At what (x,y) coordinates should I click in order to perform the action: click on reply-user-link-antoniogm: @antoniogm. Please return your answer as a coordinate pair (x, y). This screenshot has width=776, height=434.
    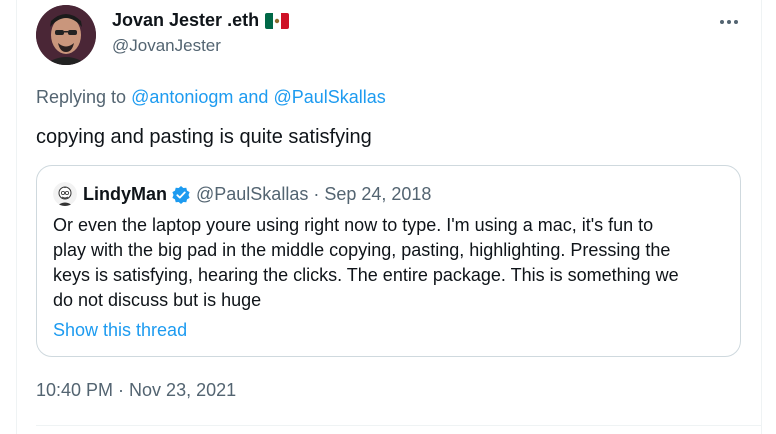
    Looking at the image, I should click on (182, 97).